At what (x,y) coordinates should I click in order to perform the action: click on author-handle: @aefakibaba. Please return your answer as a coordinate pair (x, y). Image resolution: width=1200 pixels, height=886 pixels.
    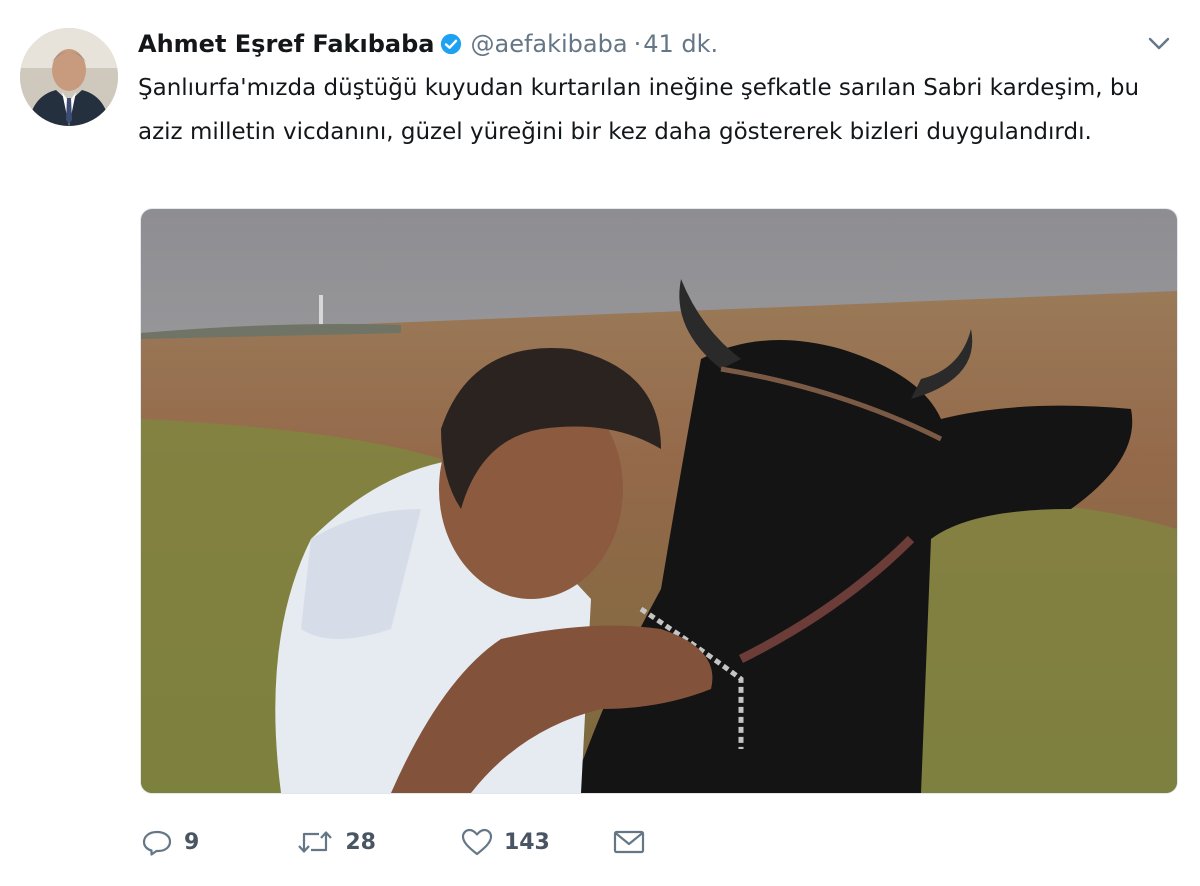
    Looking at the image, I should click on (548, 44).